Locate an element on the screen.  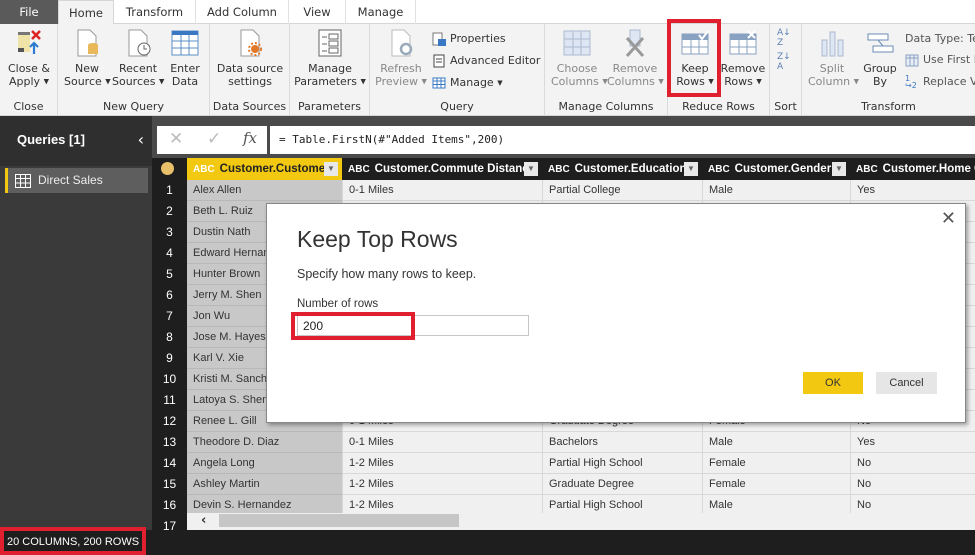
column-header: ABC Customer.Gender ▼ is located at coordinates (776, 169).